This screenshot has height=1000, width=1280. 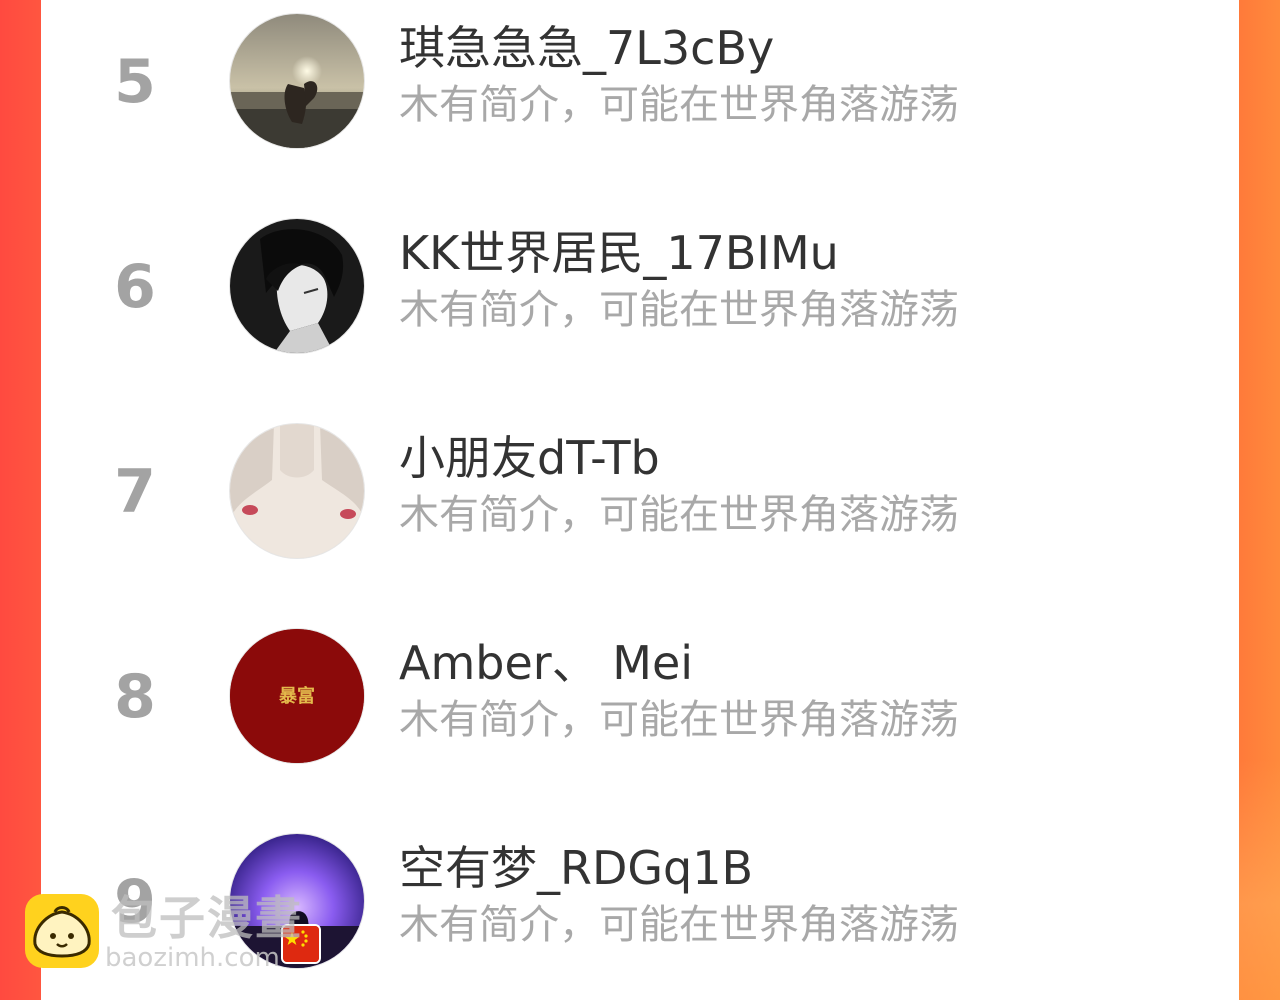 I want to click on rank-number: 8, so click(x=135, y=697).